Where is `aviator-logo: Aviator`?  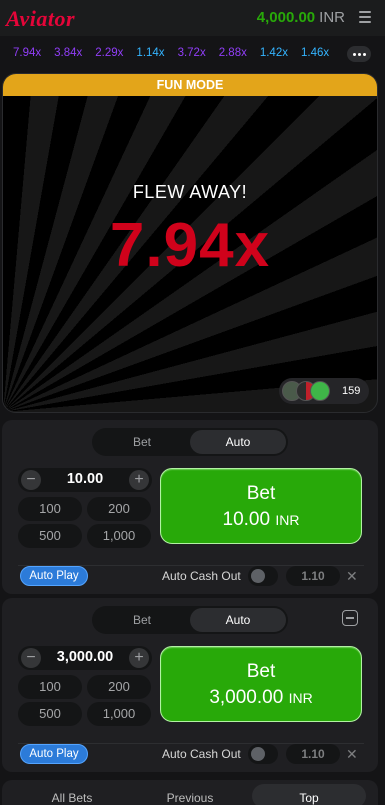
aviator-logo: Aviator is located at coordinates (41, 18).